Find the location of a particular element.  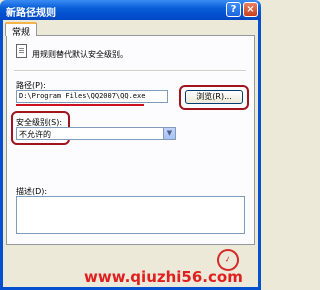

security-level-value: 不允许的 is located at coordinates (35, 134).